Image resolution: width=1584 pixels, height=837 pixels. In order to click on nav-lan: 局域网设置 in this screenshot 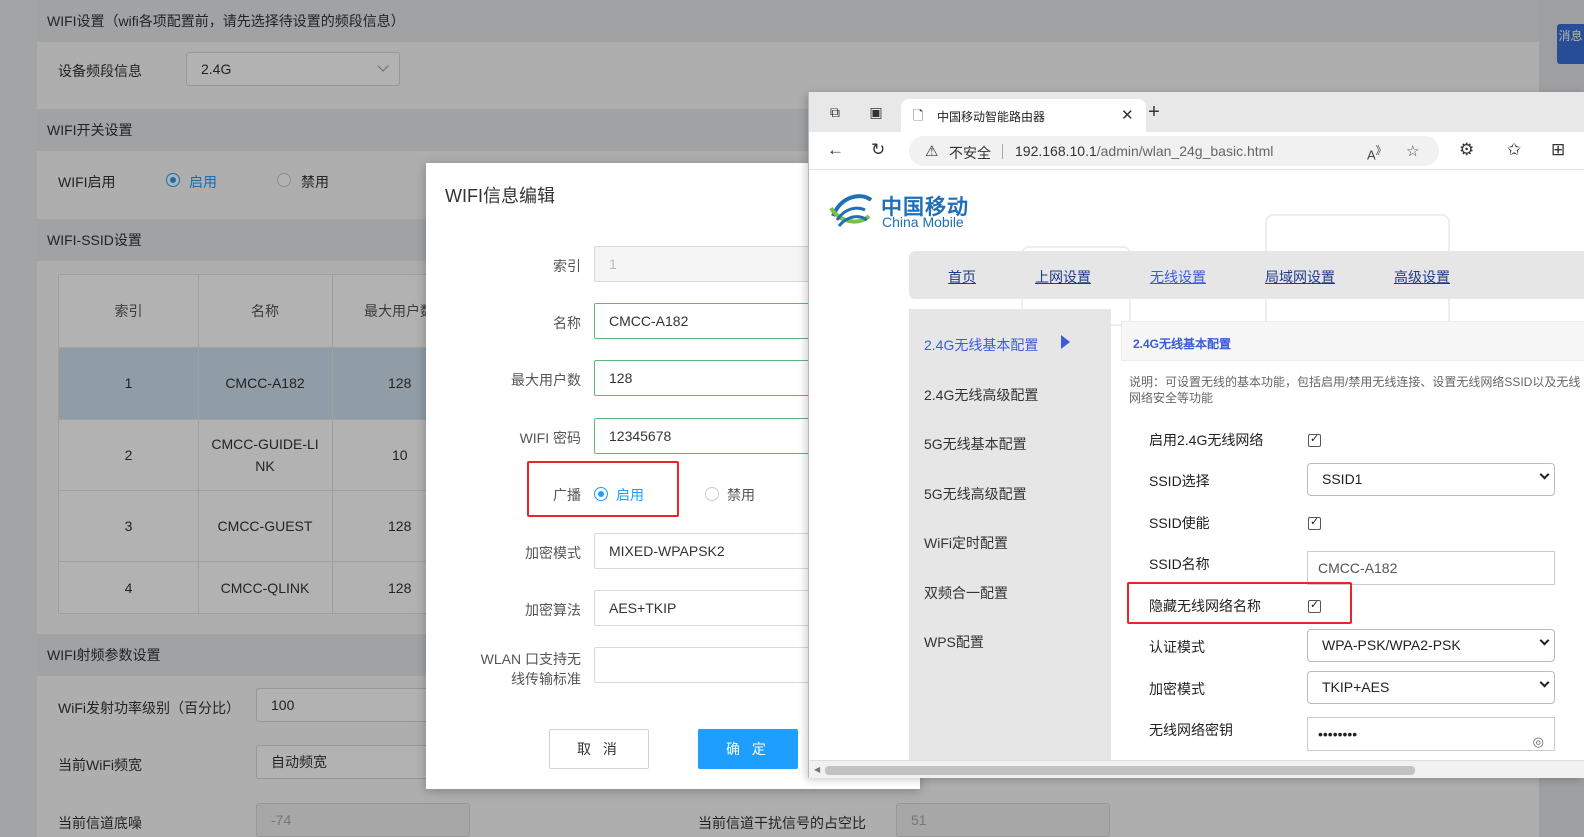, I will do `click(1300, 277)`.